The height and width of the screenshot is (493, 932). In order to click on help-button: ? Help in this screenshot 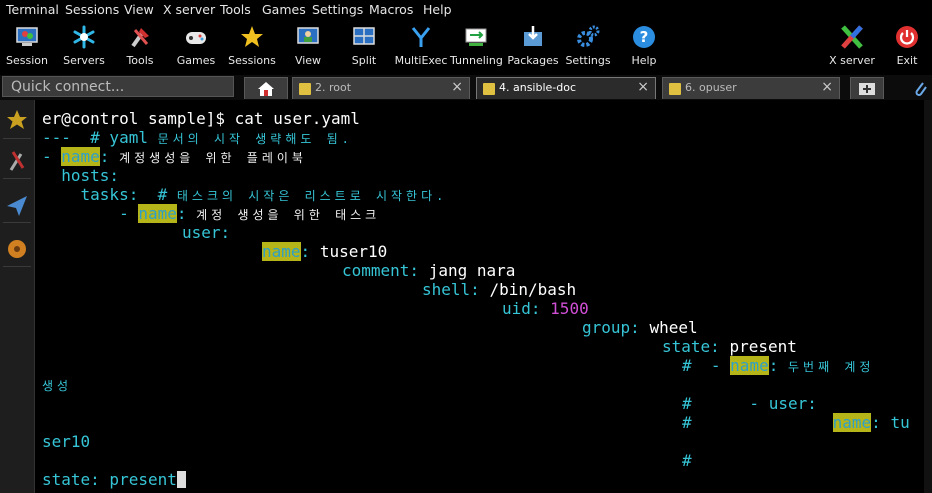, I will do `click(644, 46)`.